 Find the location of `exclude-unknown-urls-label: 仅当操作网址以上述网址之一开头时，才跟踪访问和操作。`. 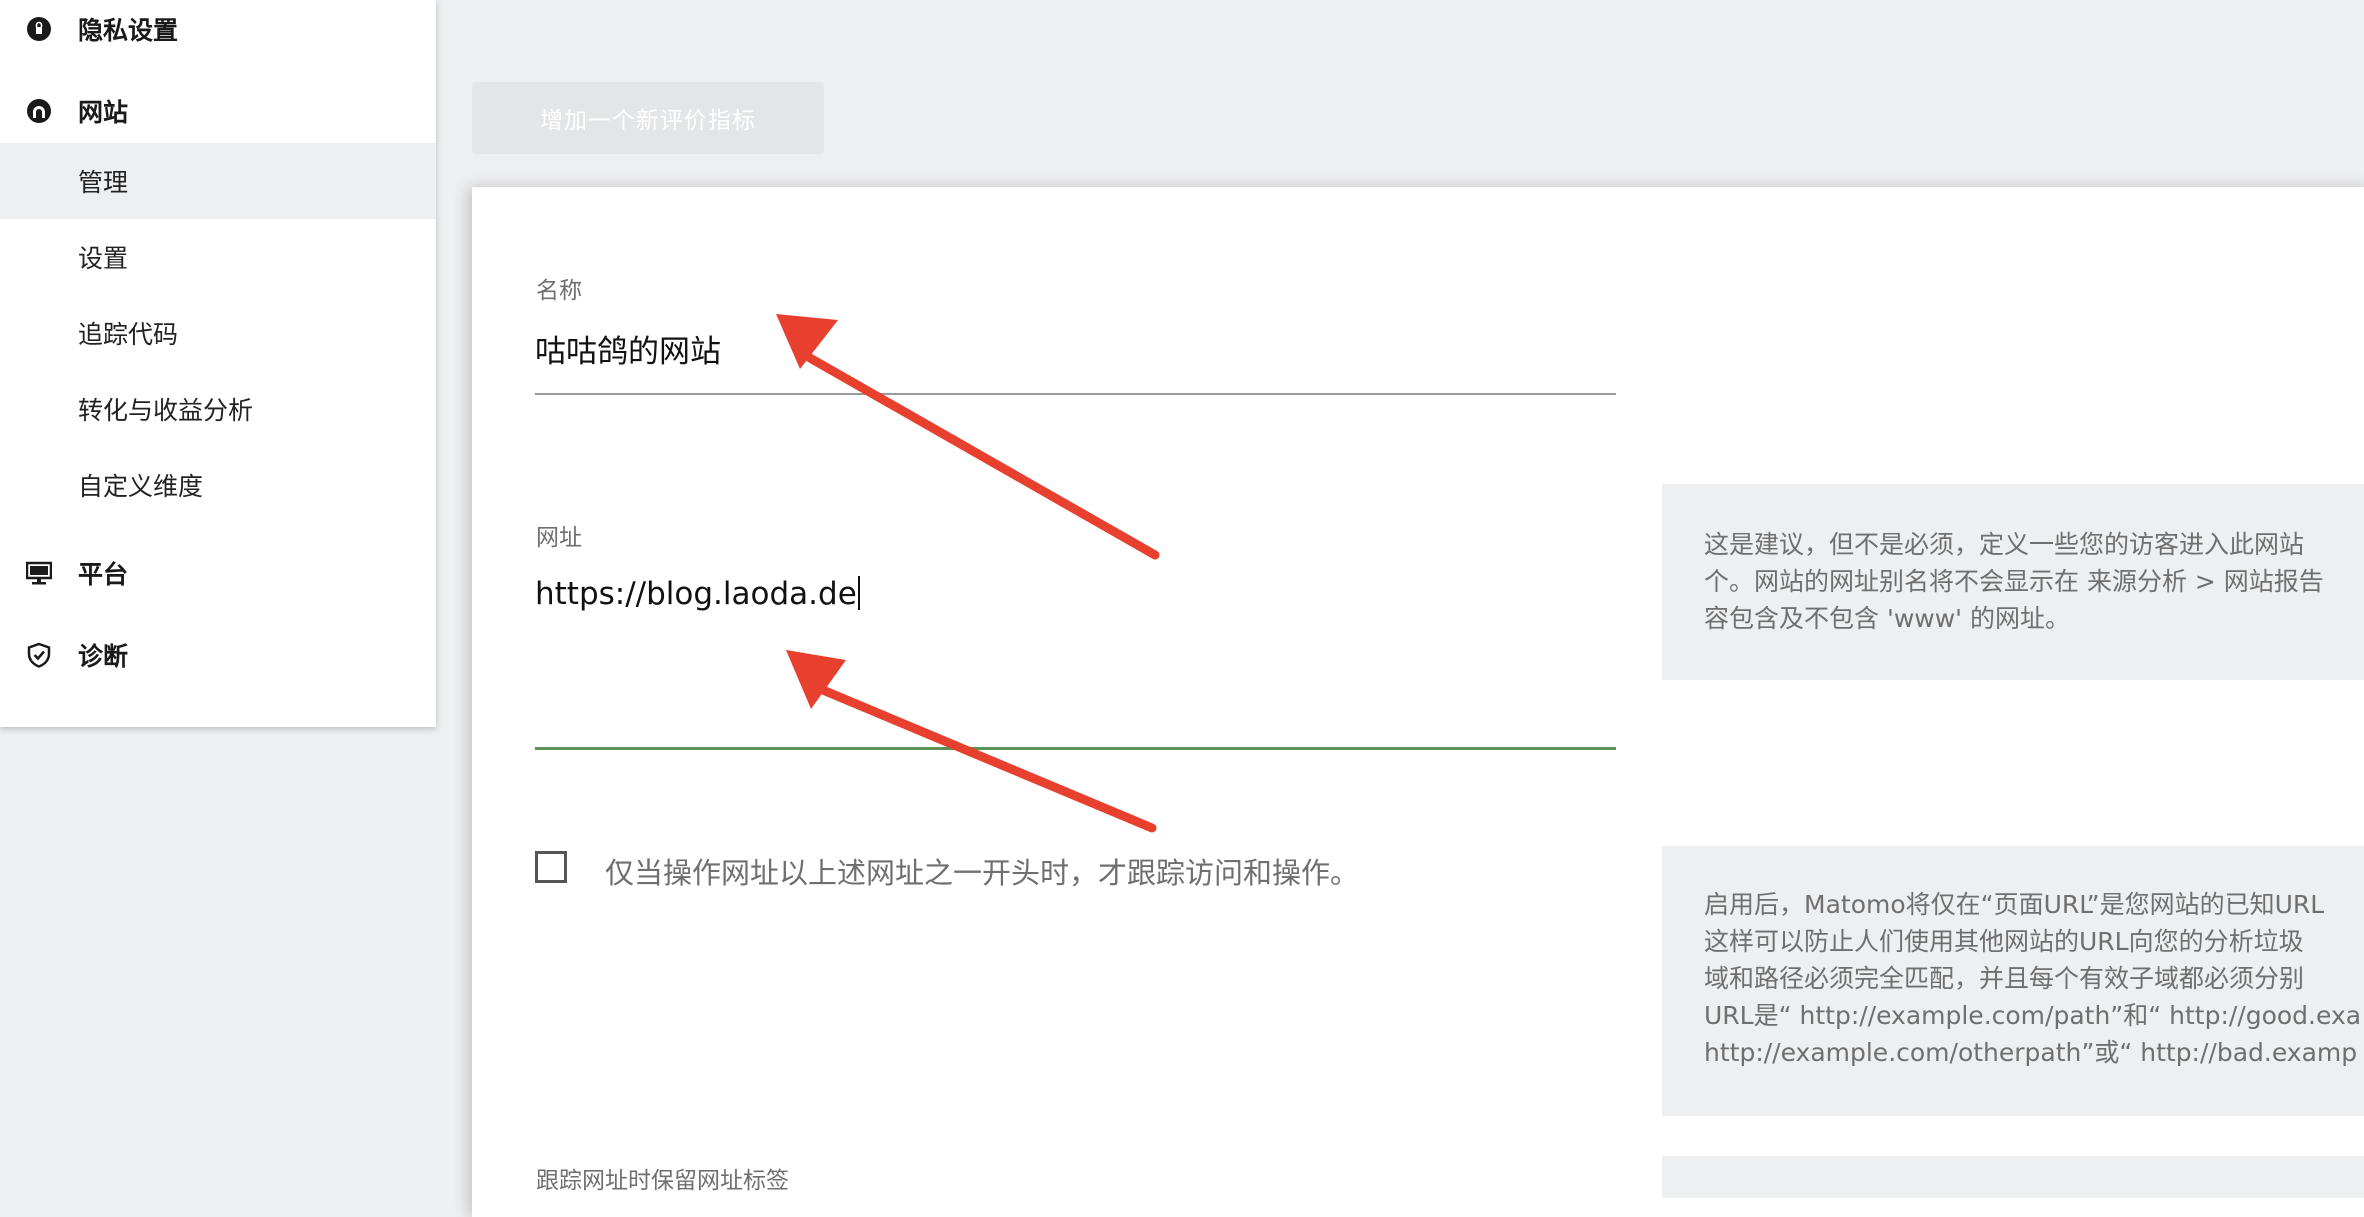

exclude-unknown-urls-label: 仅当操作网址以上述网址之一开头时，才跟踪访问和操作。 is located at coordinates (982, 871).